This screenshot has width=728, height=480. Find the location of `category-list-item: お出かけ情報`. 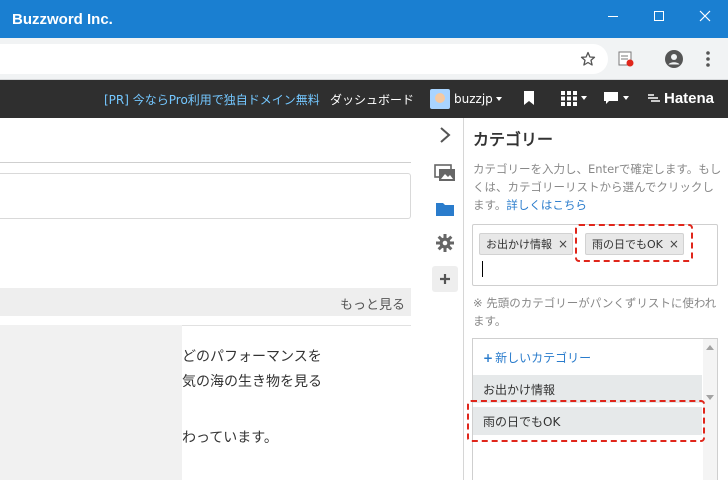

category-list-item: お出かけ情報 is located at coordinates (587, 389).